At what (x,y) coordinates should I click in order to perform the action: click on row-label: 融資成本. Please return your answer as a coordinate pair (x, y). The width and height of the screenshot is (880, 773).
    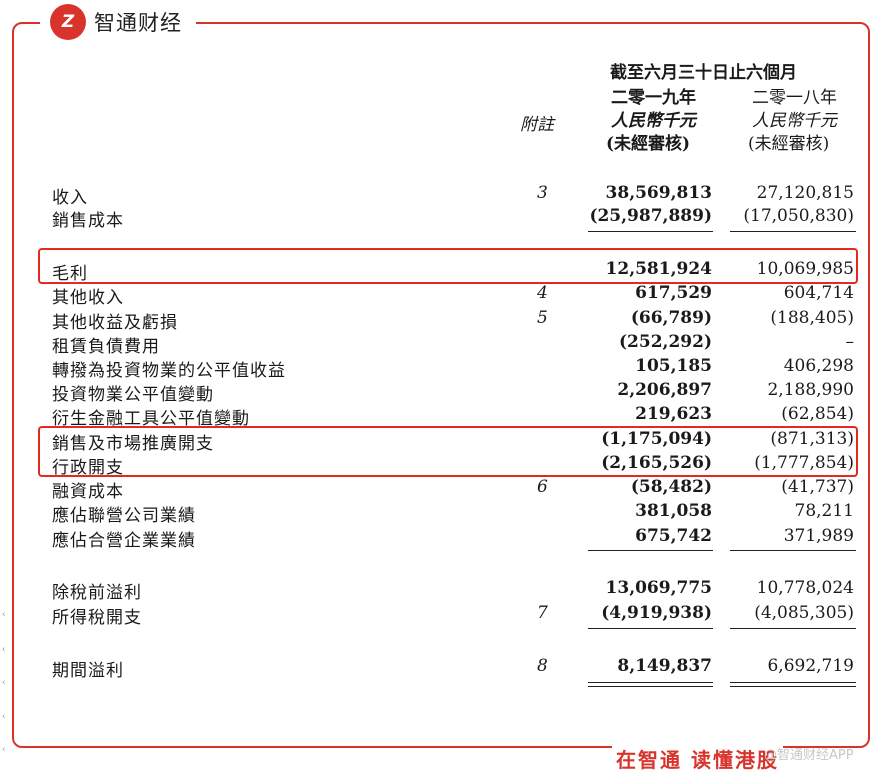
    Looking at the image, I should click on (88, 492).